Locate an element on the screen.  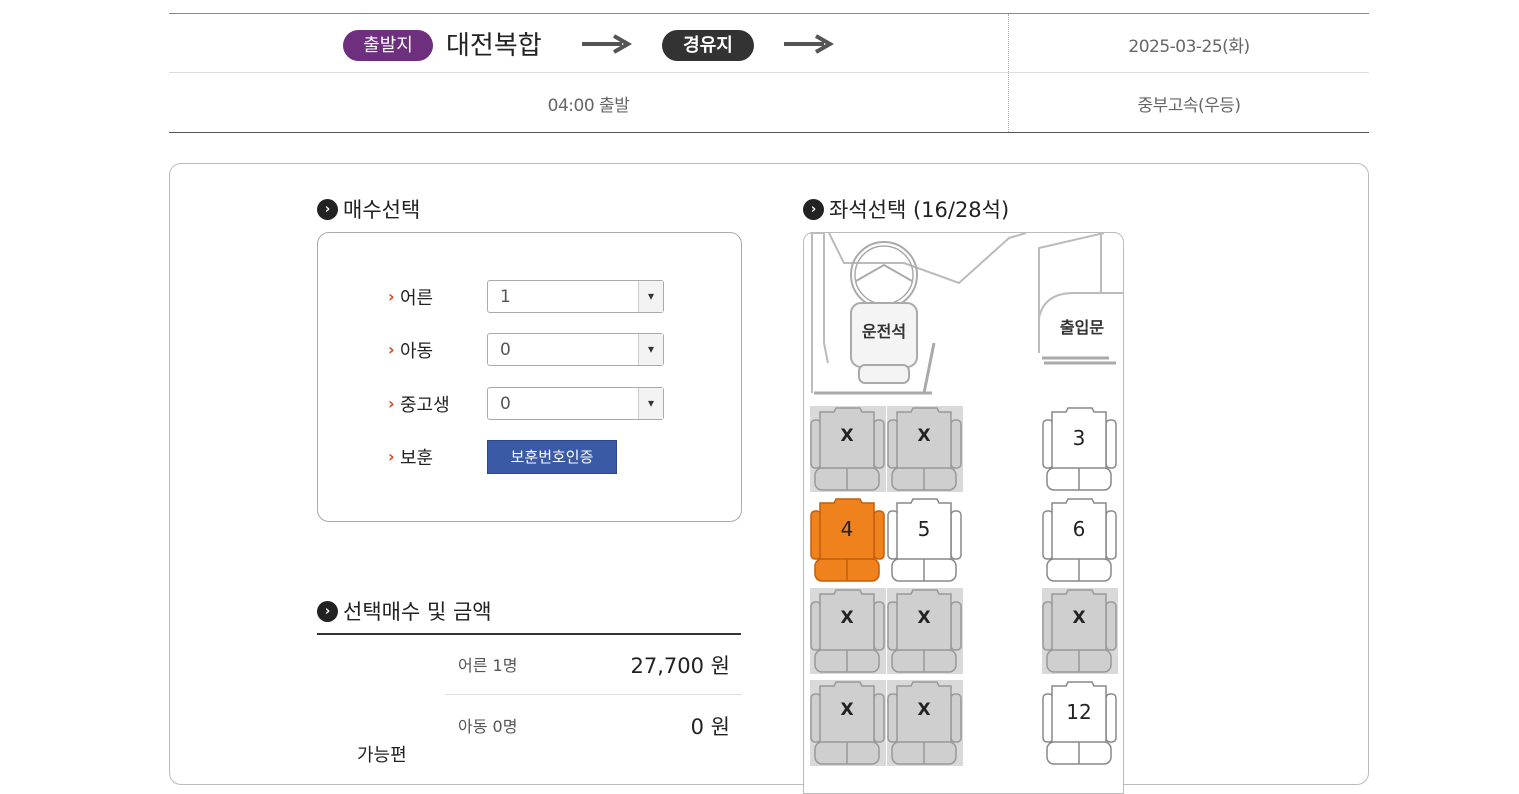
via-badge: 경유지 is located at coordinates (708, 45).